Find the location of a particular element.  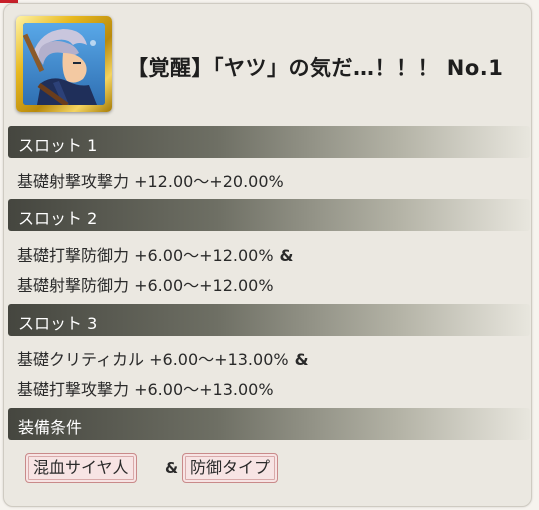

item-icon-frame is located at coordinates (64, 64).